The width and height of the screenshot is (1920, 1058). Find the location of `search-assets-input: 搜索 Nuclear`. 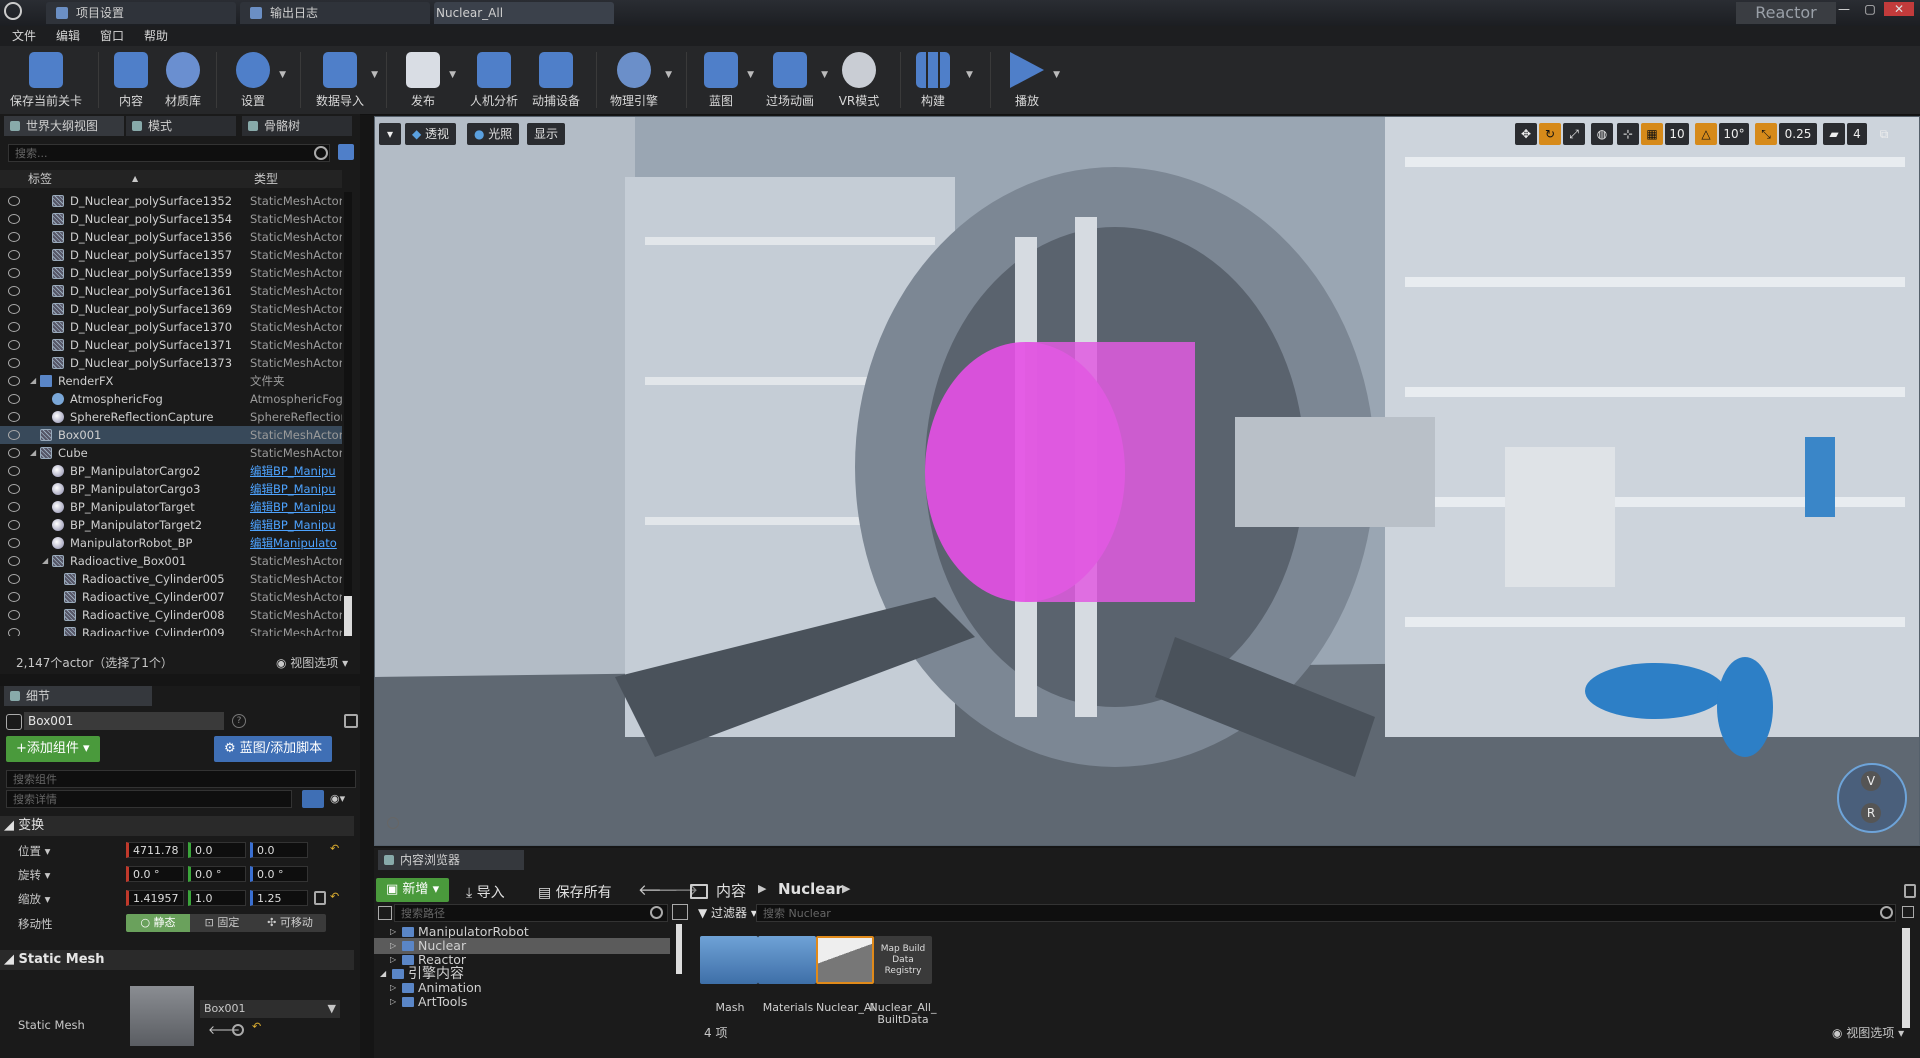

search-assets-input: 搜索 Nuclear is located at coordinates (1326, 913).